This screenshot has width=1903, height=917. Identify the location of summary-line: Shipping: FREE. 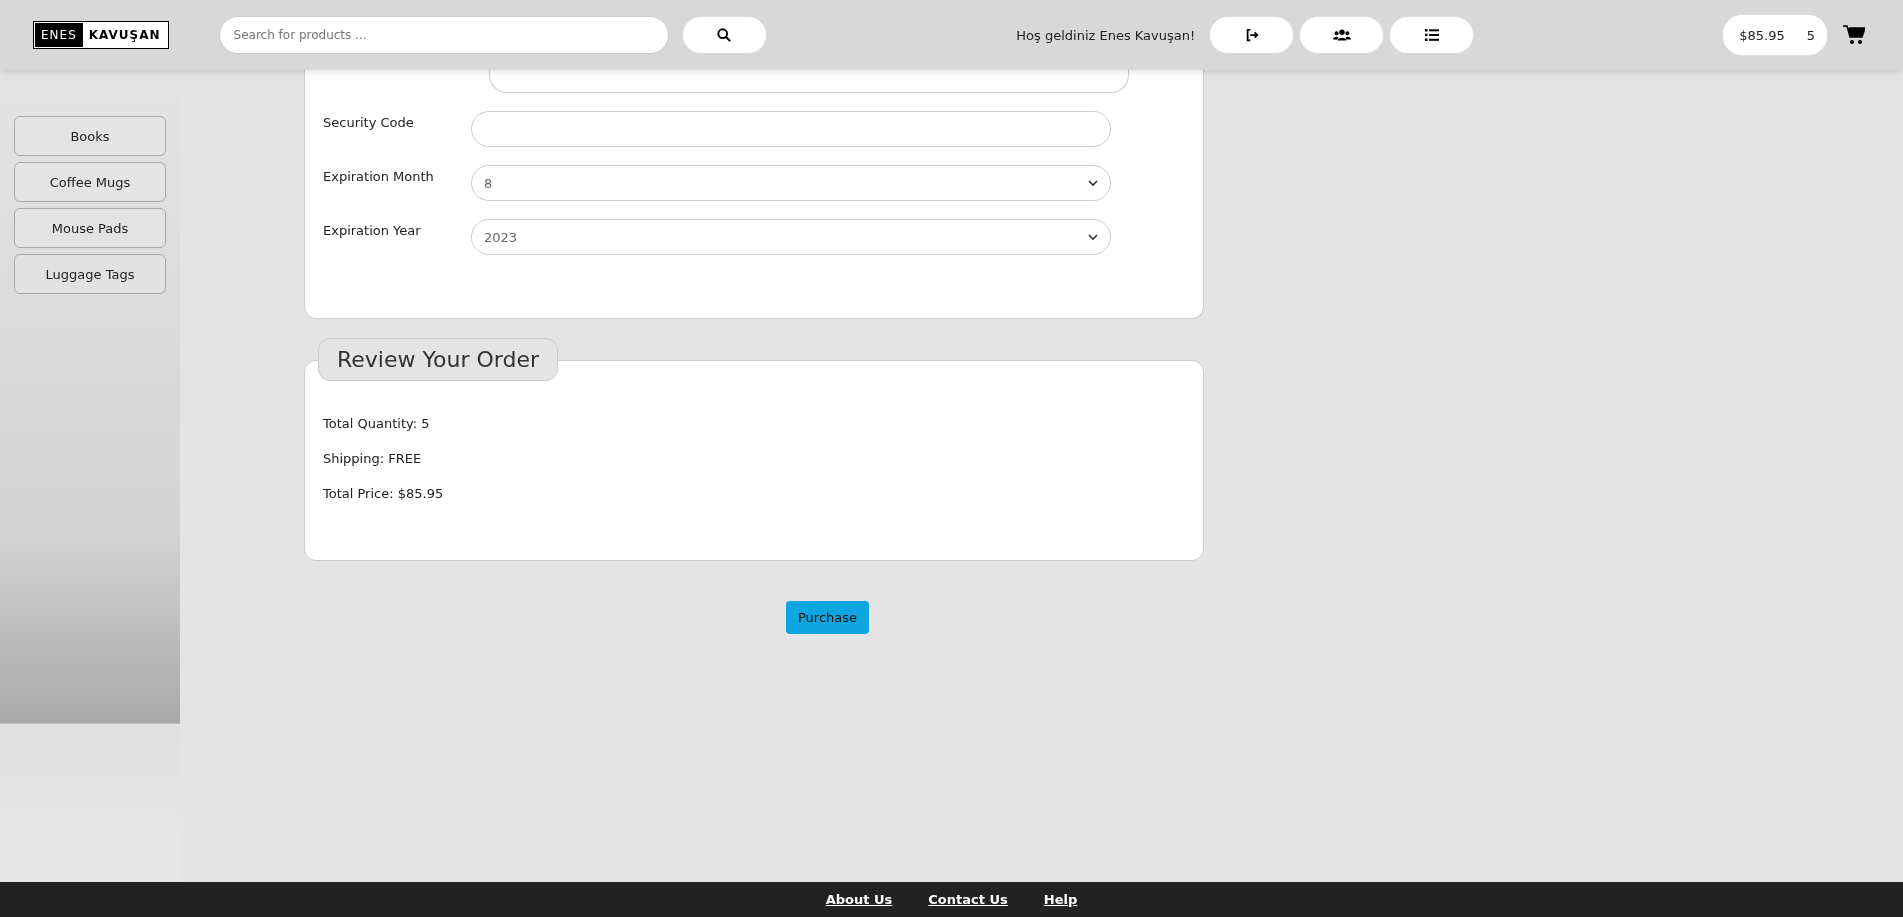
(373, 458).